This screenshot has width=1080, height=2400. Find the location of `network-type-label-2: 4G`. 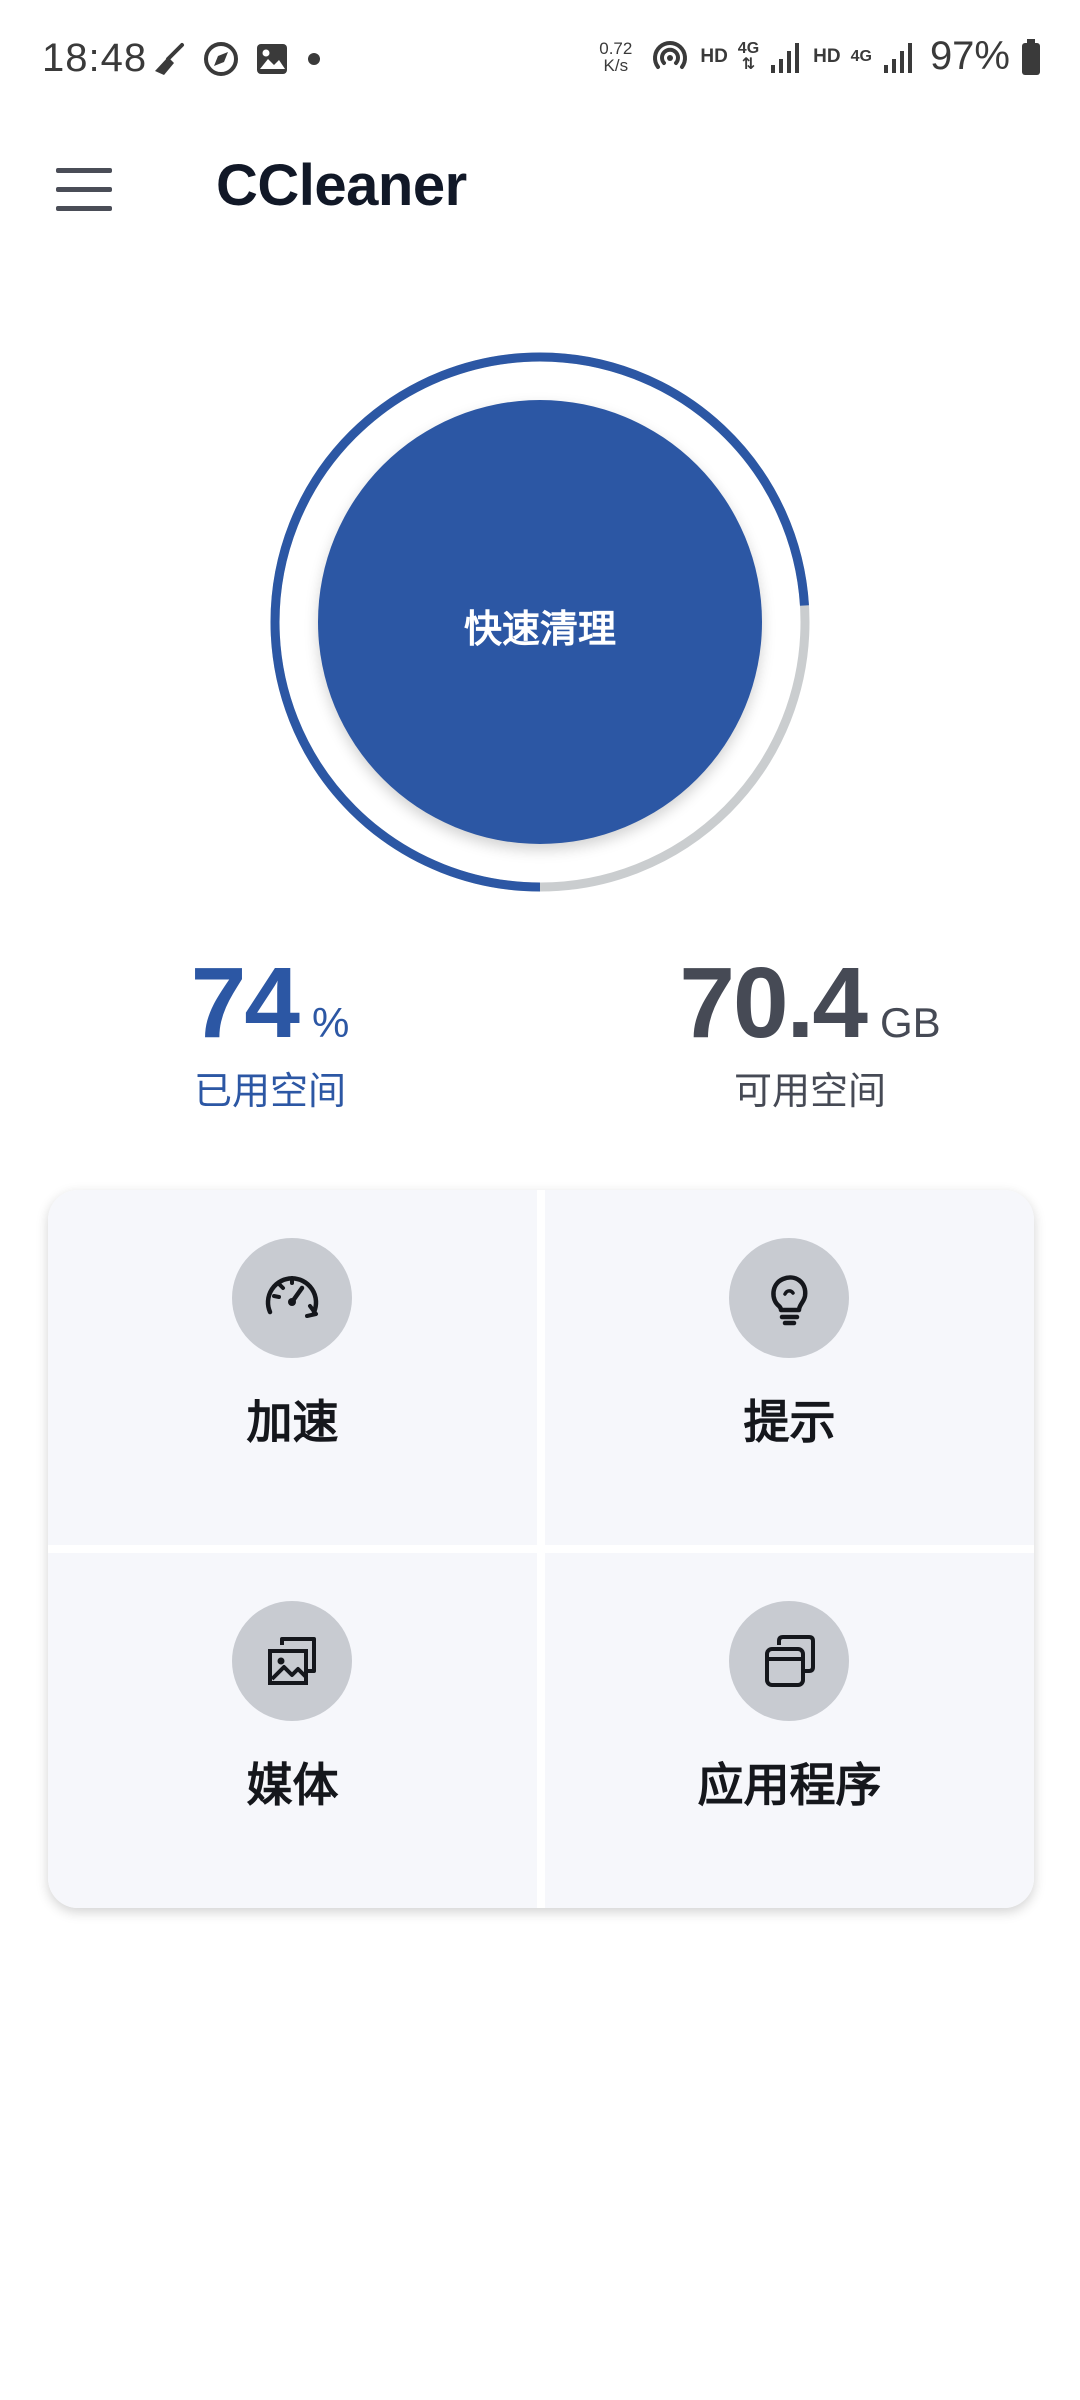

network-type-label-2: 4G is located at coordinates (861, 56).